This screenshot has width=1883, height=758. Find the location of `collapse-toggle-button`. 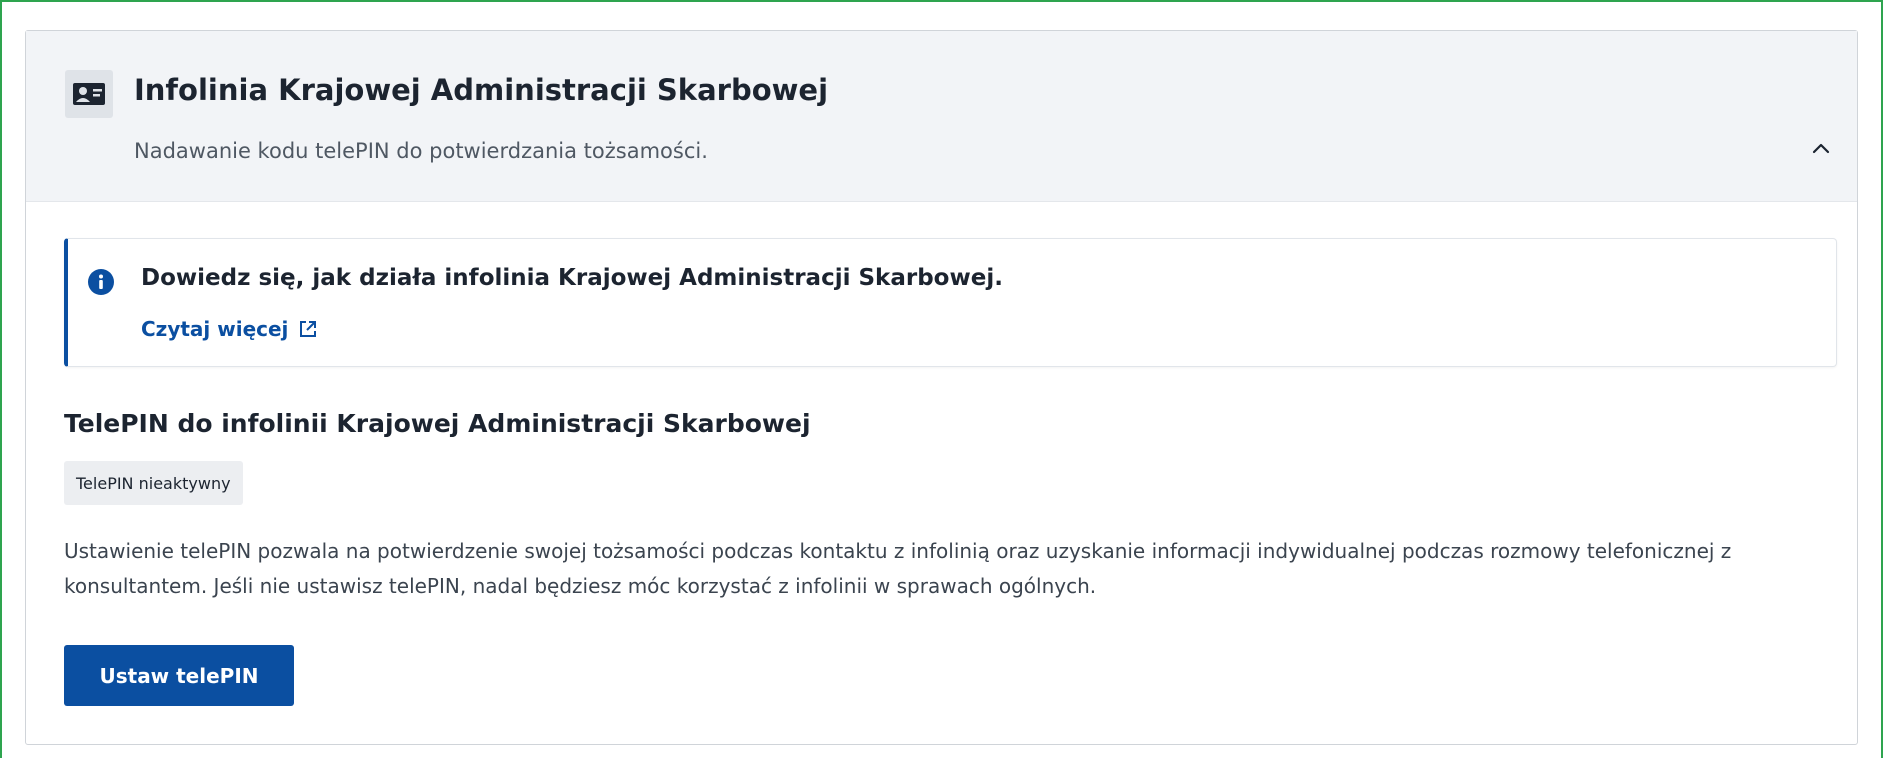

collapse-toggle-button is located at coordinates (1821, 148).